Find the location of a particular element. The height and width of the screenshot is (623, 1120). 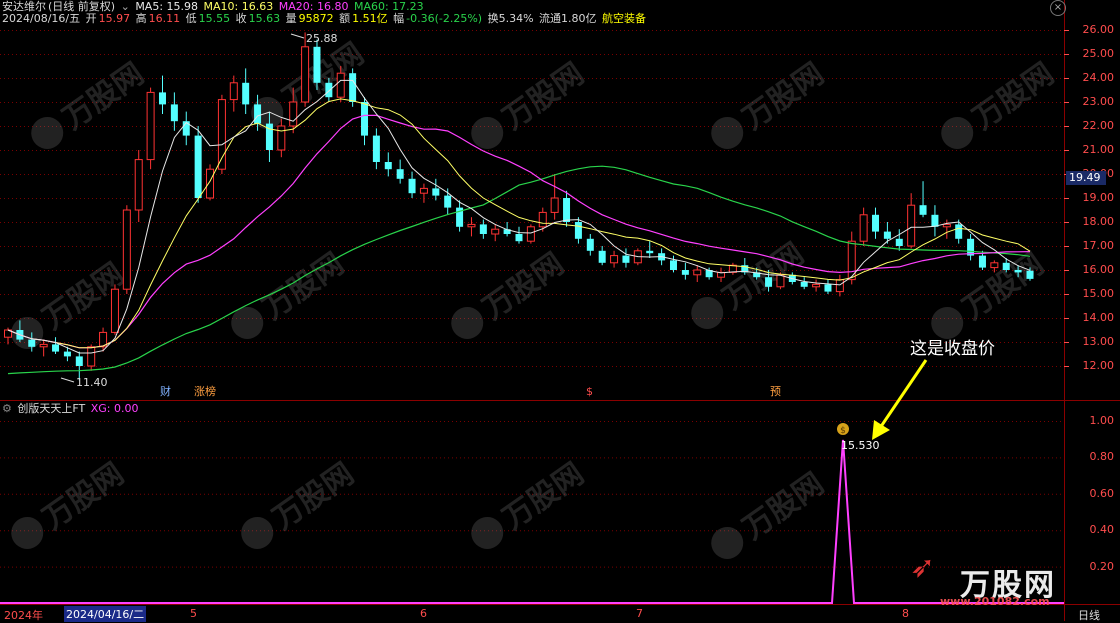

volume-value: 95872 is located at coordinates (316, 18).